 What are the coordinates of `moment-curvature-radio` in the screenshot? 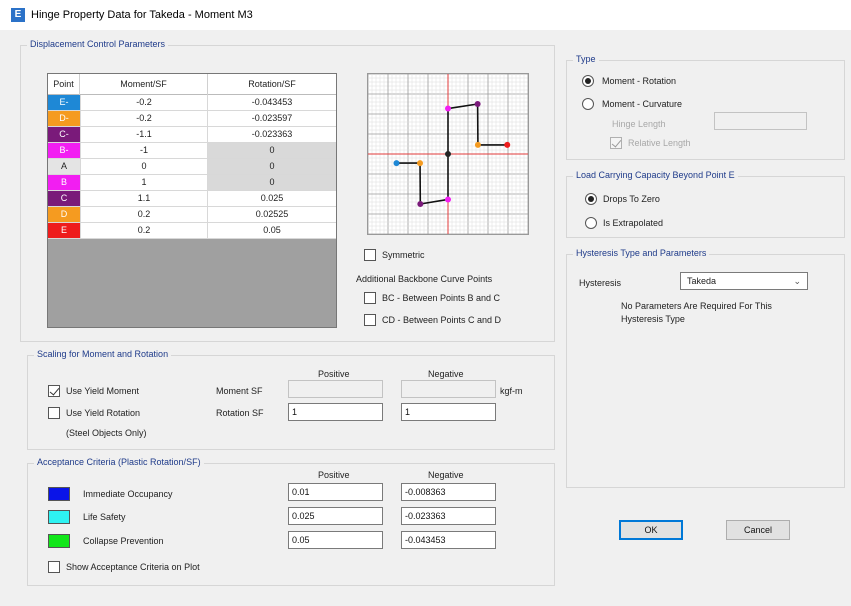 It's located at (588, 104).